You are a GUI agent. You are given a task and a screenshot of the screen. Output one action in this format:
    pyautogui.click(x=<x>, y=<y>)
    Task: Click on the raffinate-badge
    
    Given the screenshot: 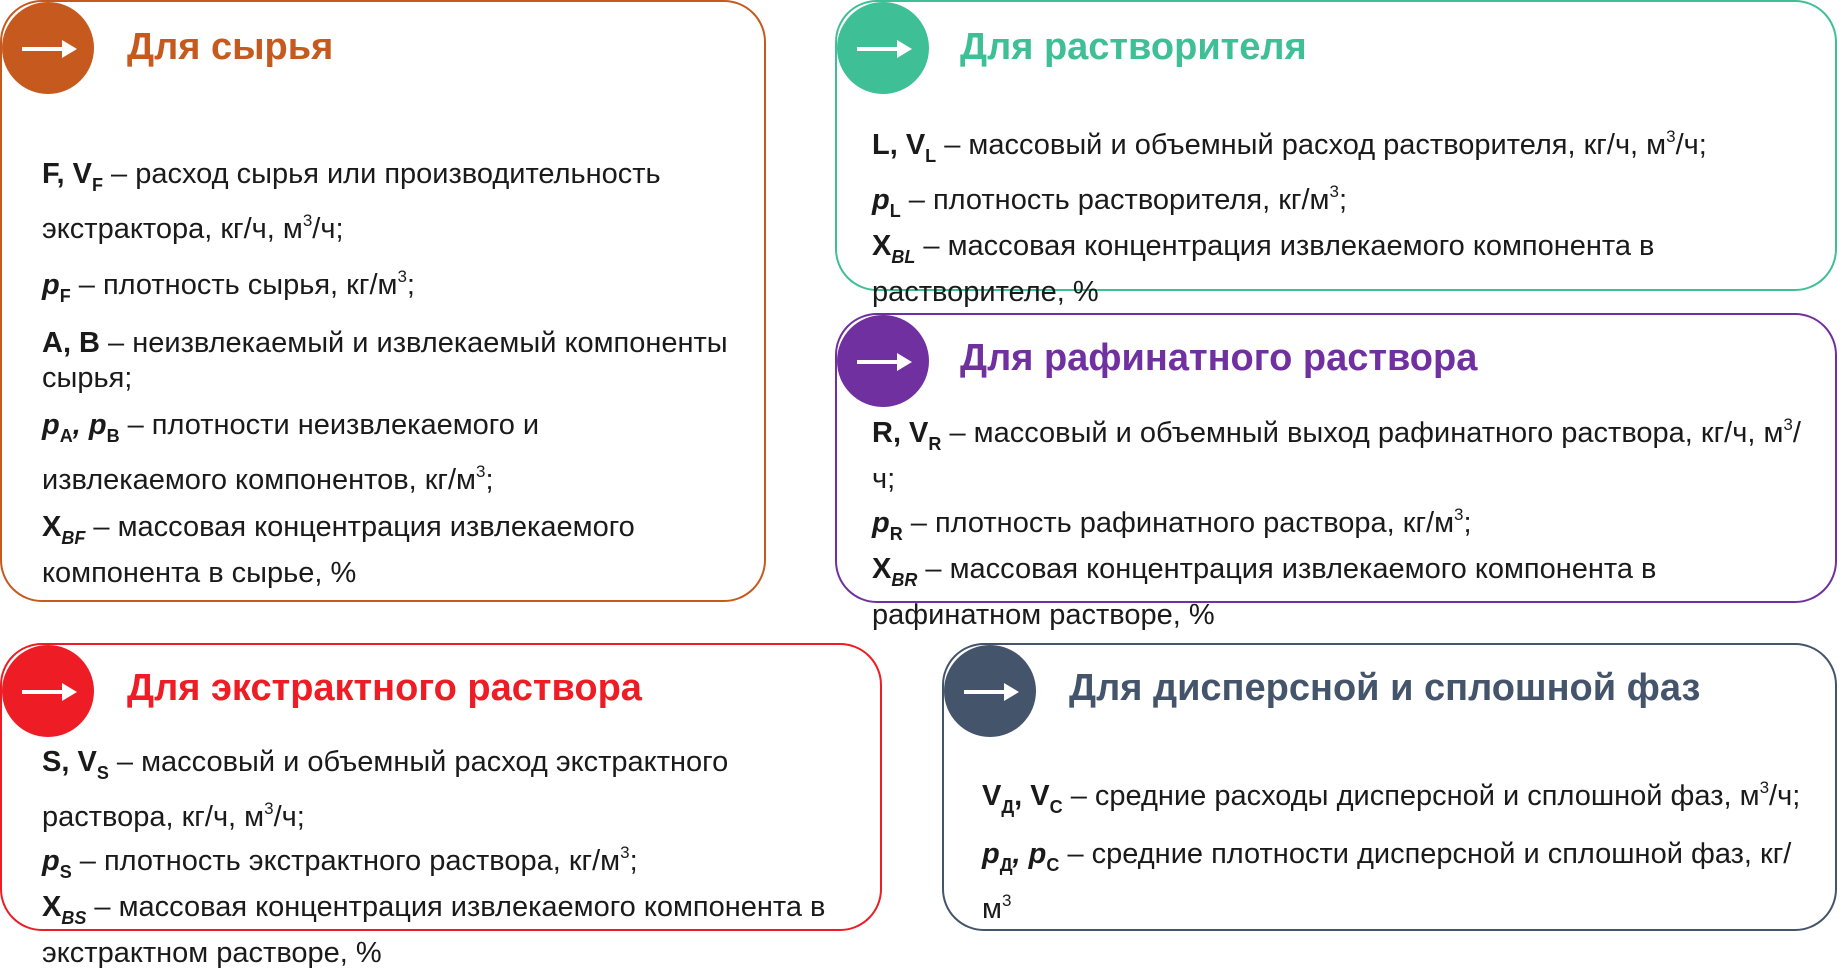 What is the action you would take?
    pyautogui.click(x=883, y=361)
    